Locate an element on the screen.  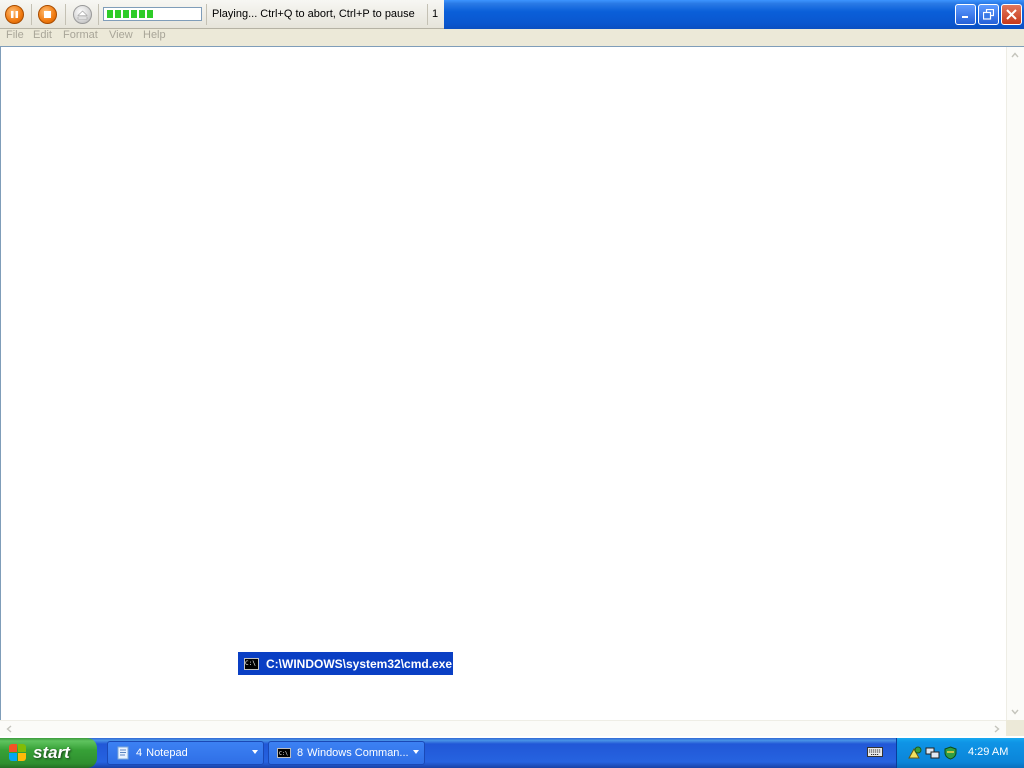
taskbar-group-label: Notepad is located at coordinates (167, 753).